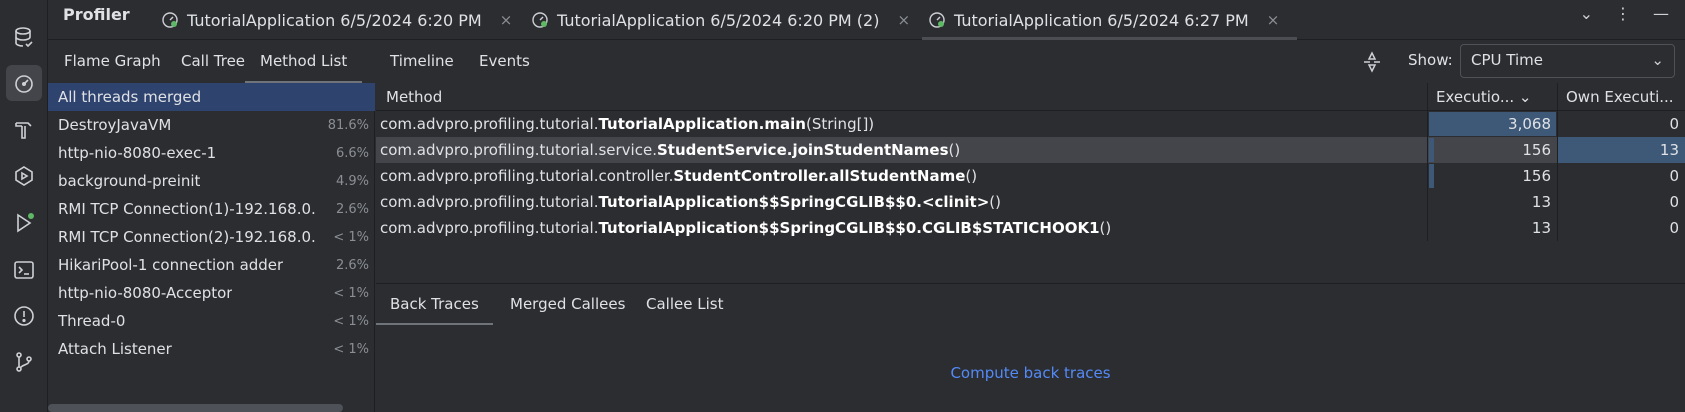 The height and width of the screenshot is (412, 1685). I want to click on thread-percent: 4.9%, so click(352, 181).